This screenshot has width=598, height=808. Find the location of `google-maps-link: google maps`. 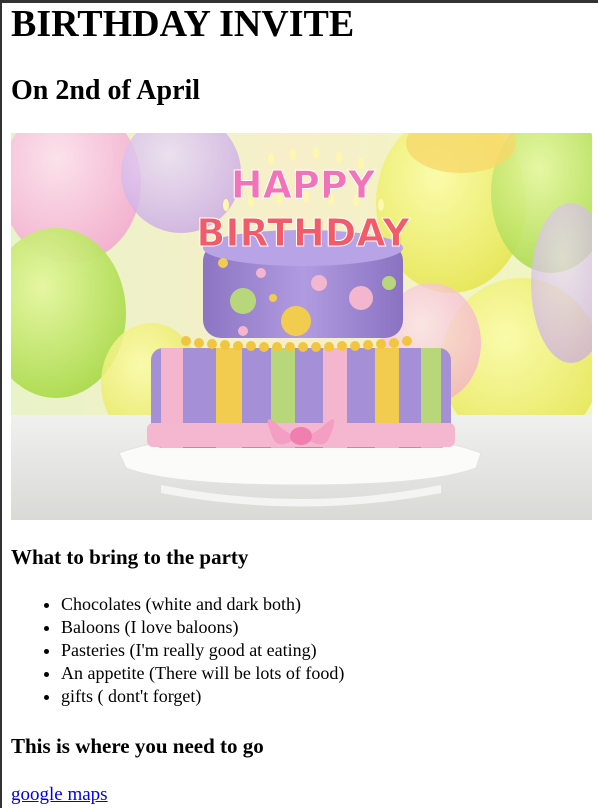

google-maps-link: google maps is located at coordinates (59, 795).